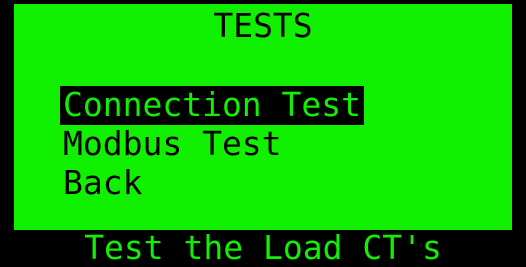 The image size is (526, 267). I want to click on screen-title: TESTS, so click(263, 25).